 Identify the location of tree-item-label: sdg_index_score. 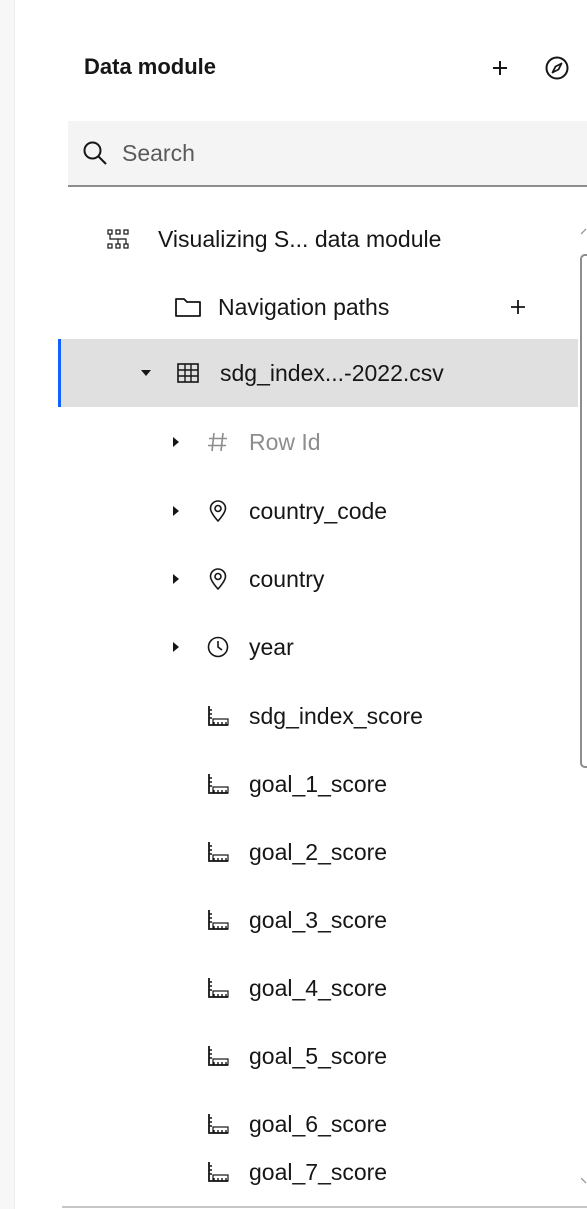
(336, 716).